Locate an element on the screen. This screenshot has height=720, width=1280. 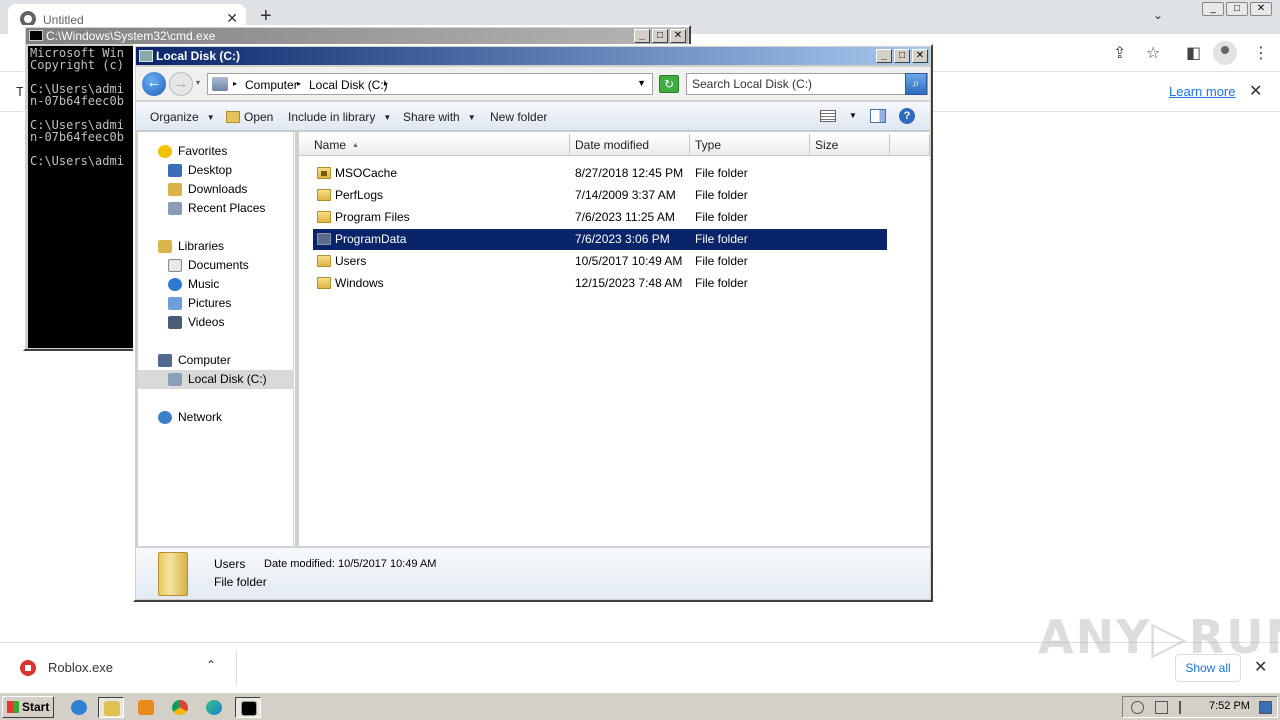
side-panel-icon: ◧ is located at coordinates (1193, 53).